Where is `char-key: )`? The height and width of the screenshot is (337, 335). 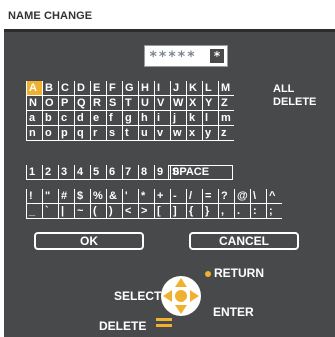
char-key: ) is located at coordinates (114, 211).